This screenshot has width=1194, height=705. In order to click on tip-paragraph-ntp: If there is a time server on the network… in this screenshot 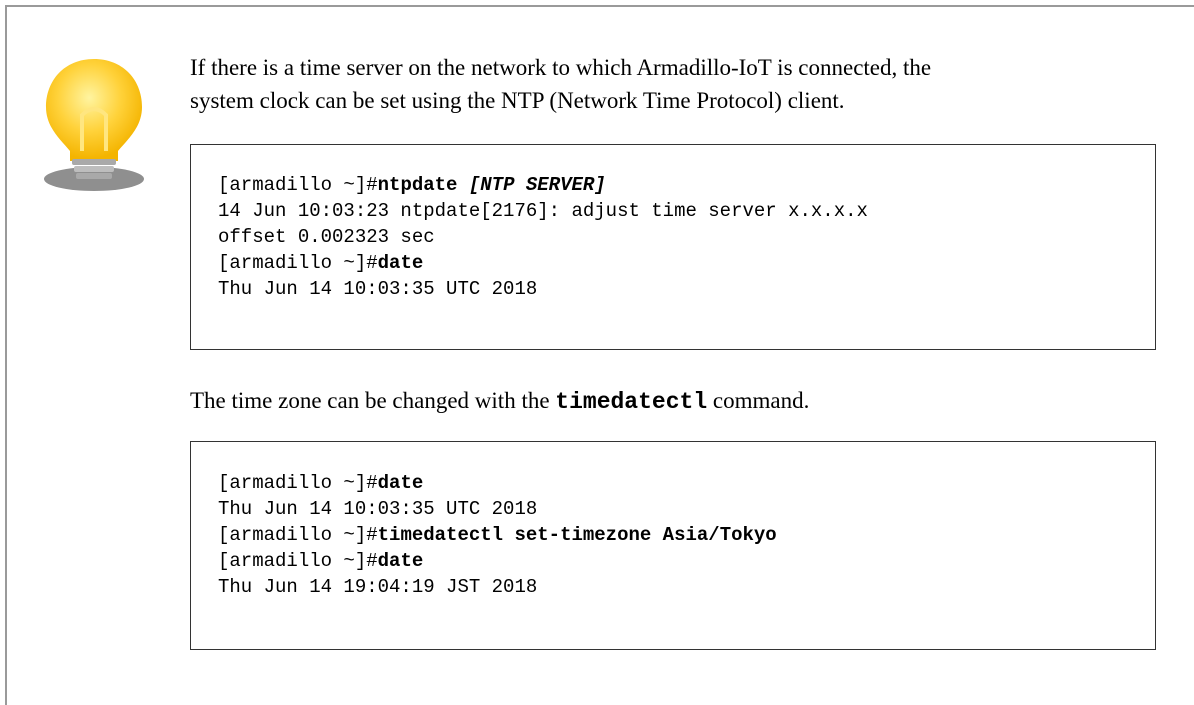, I will do `click(560, 84)`.